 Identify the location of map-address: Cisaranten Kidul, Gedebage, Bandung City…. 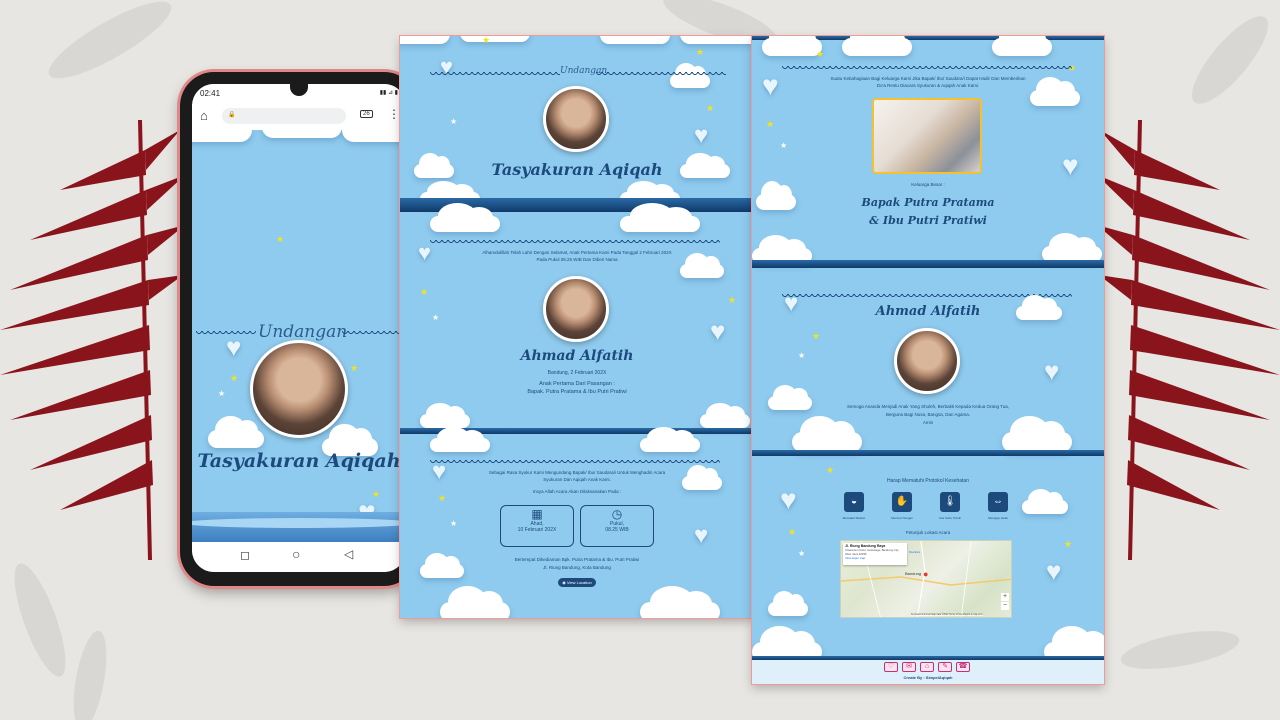
(872, 552).